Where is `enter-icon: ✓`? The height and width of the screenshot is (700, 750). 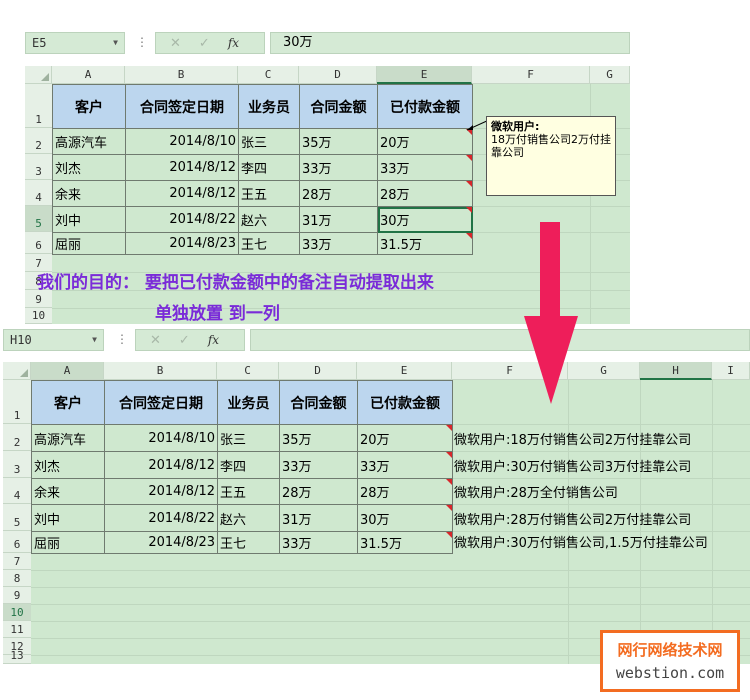 enter-icon: ✓ is located at coordinates (204, 43).